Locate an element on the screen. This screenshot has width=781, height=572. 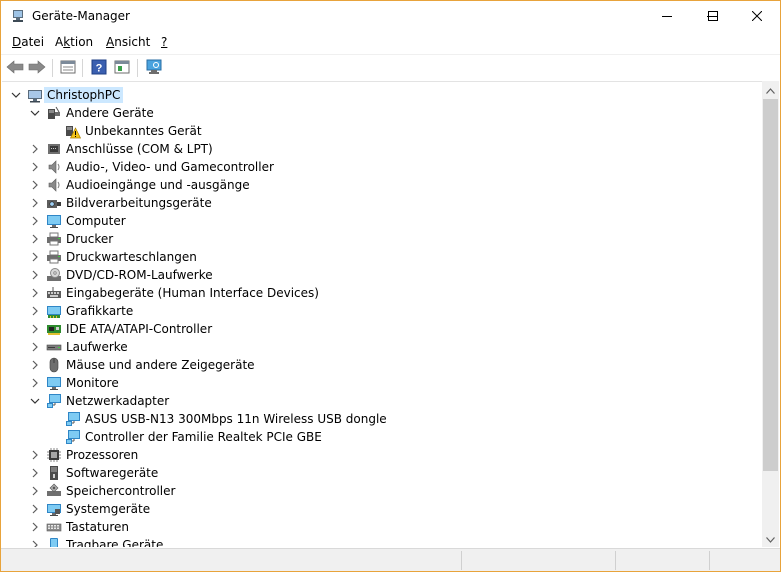
scan-hardware-icon is located at coordinates (154, 68).